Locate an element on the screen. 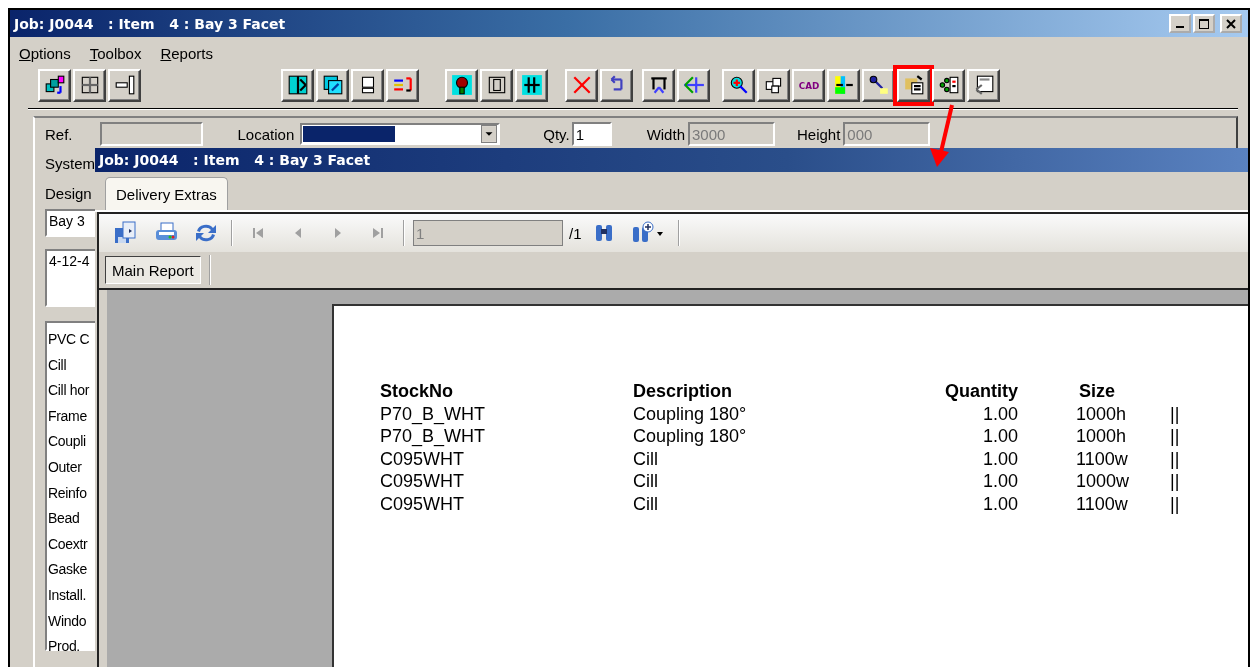 This screenshot has height=667, width=1255. close-icon is located at coordinates (1231, 23).